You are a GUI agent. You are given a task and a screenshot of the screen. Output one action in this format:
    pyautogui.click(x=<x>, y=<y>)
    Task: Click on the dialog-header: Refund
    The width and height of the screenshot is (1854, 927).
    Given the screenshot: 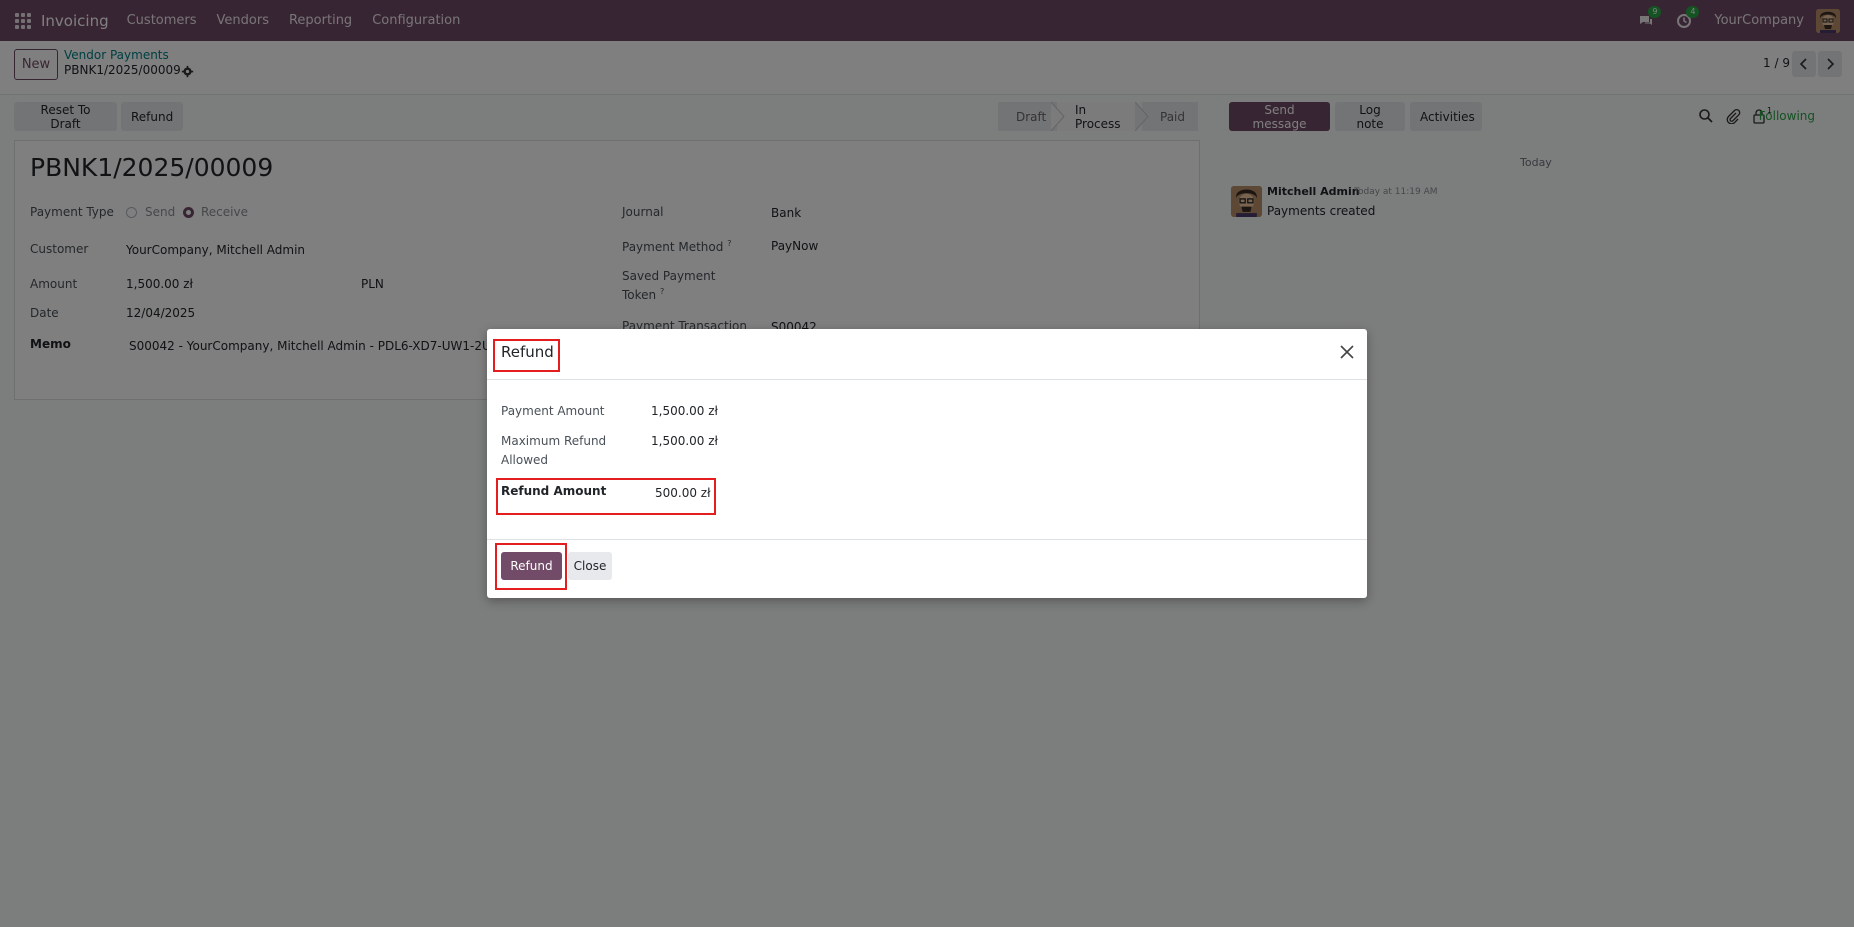 What is the action you would take?
    pyautogui.click(x=927, y=354)
    